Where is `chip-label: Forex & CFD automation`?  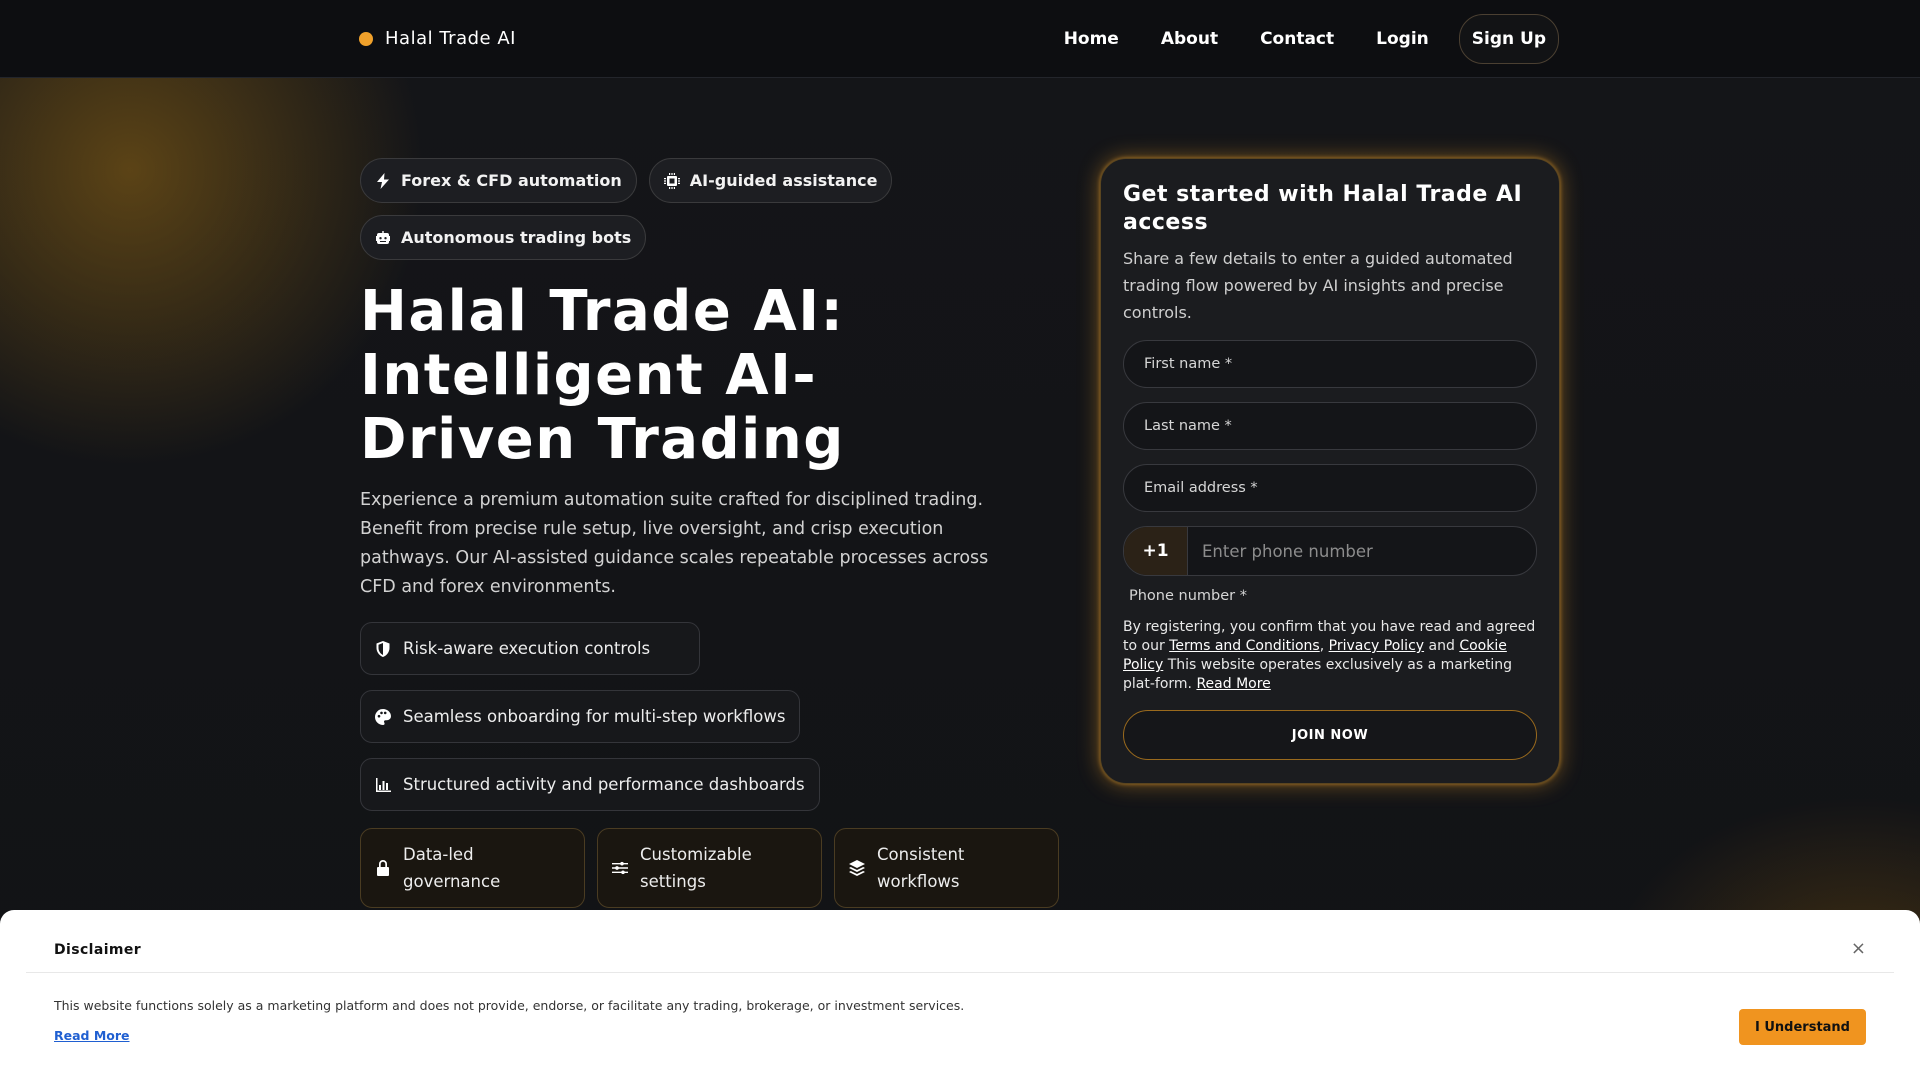
chip-label: Forex & CFD automation is located at coordinates (511, 180).